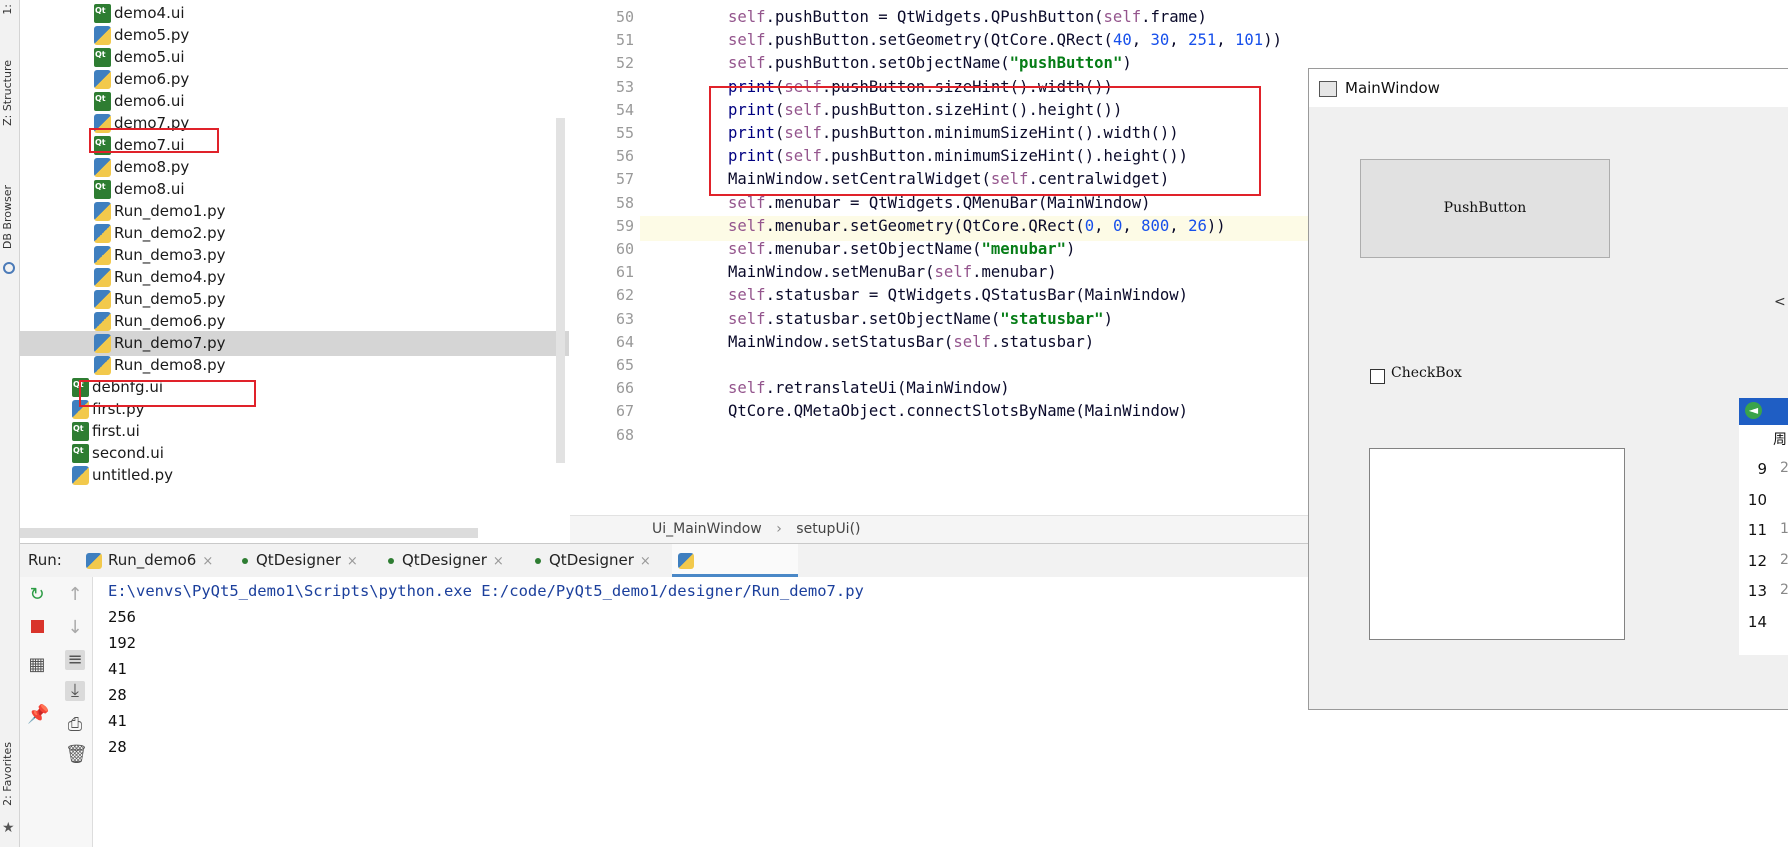  What do you see at coordinates (9, 268) in the screenshot?
I see `db-browser-icon` at bounding box center [9, 268].